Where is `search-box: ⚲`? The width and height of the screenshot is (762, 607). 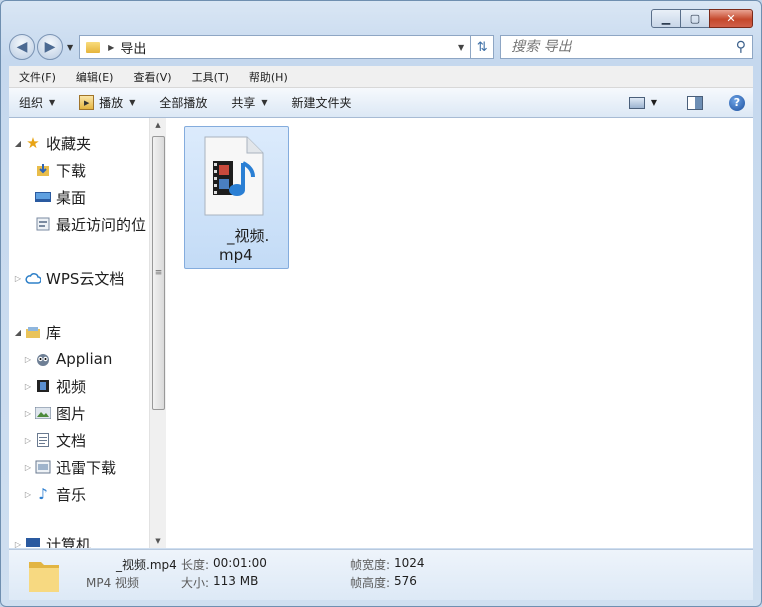
search-box: ⚲ is located at coordinates (626, 47).